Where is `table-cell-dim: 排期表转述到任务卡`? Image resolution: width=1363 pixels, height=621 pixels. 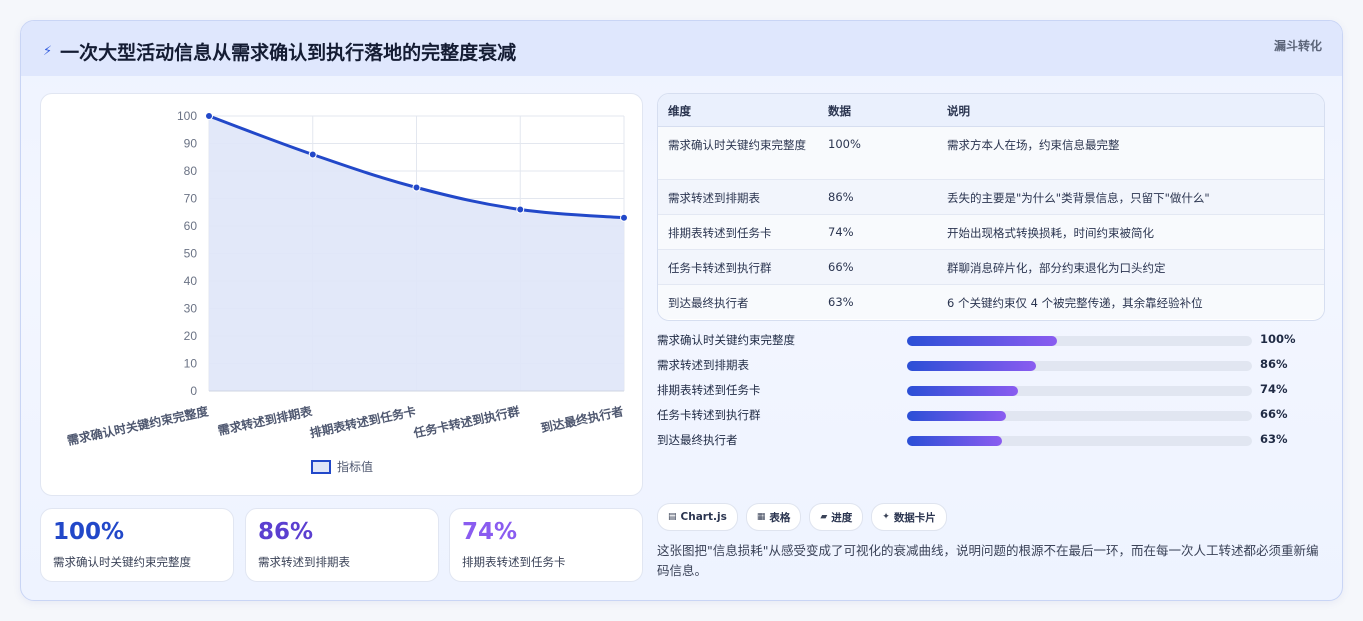
table-cell-dim: 排期表转述到任务卡 is located at coordinates (720, 233).